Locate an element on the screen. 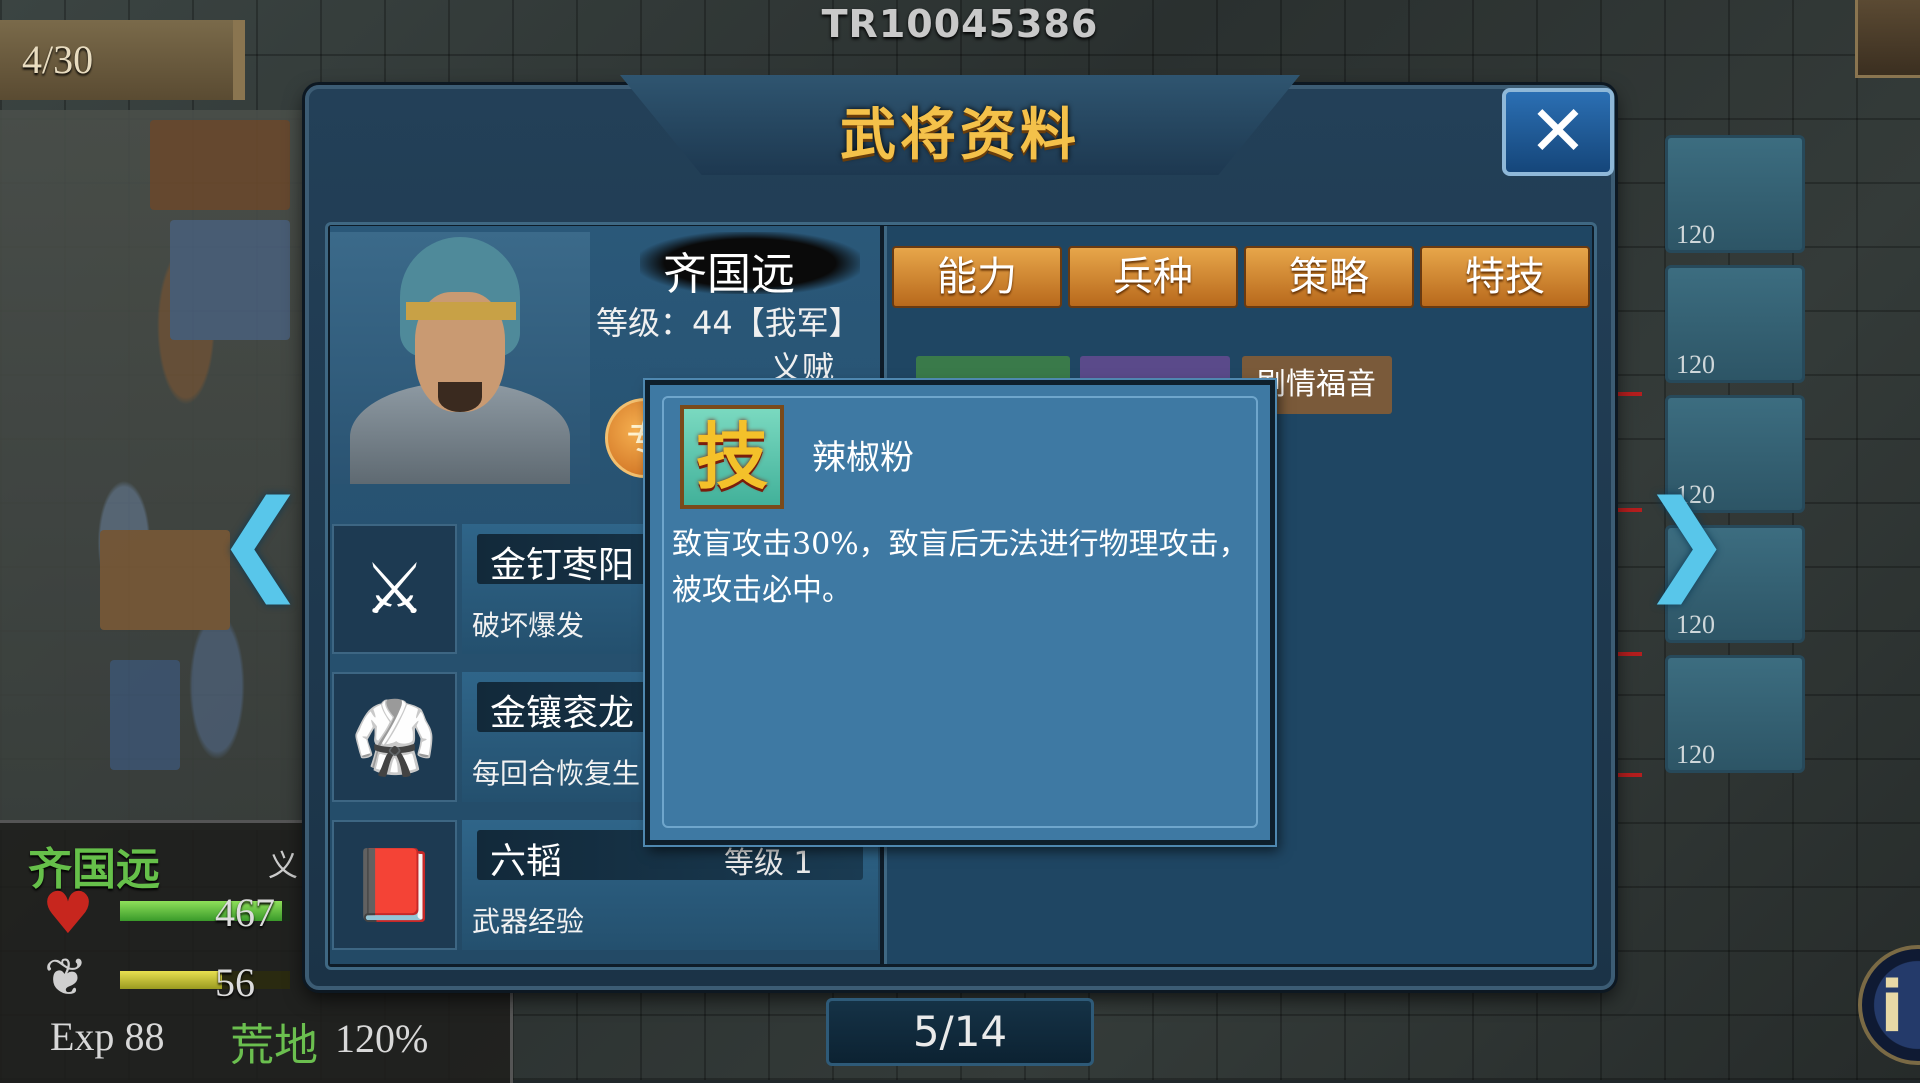  tab-strategy: 策略 is located at coordinates (1329, 277).